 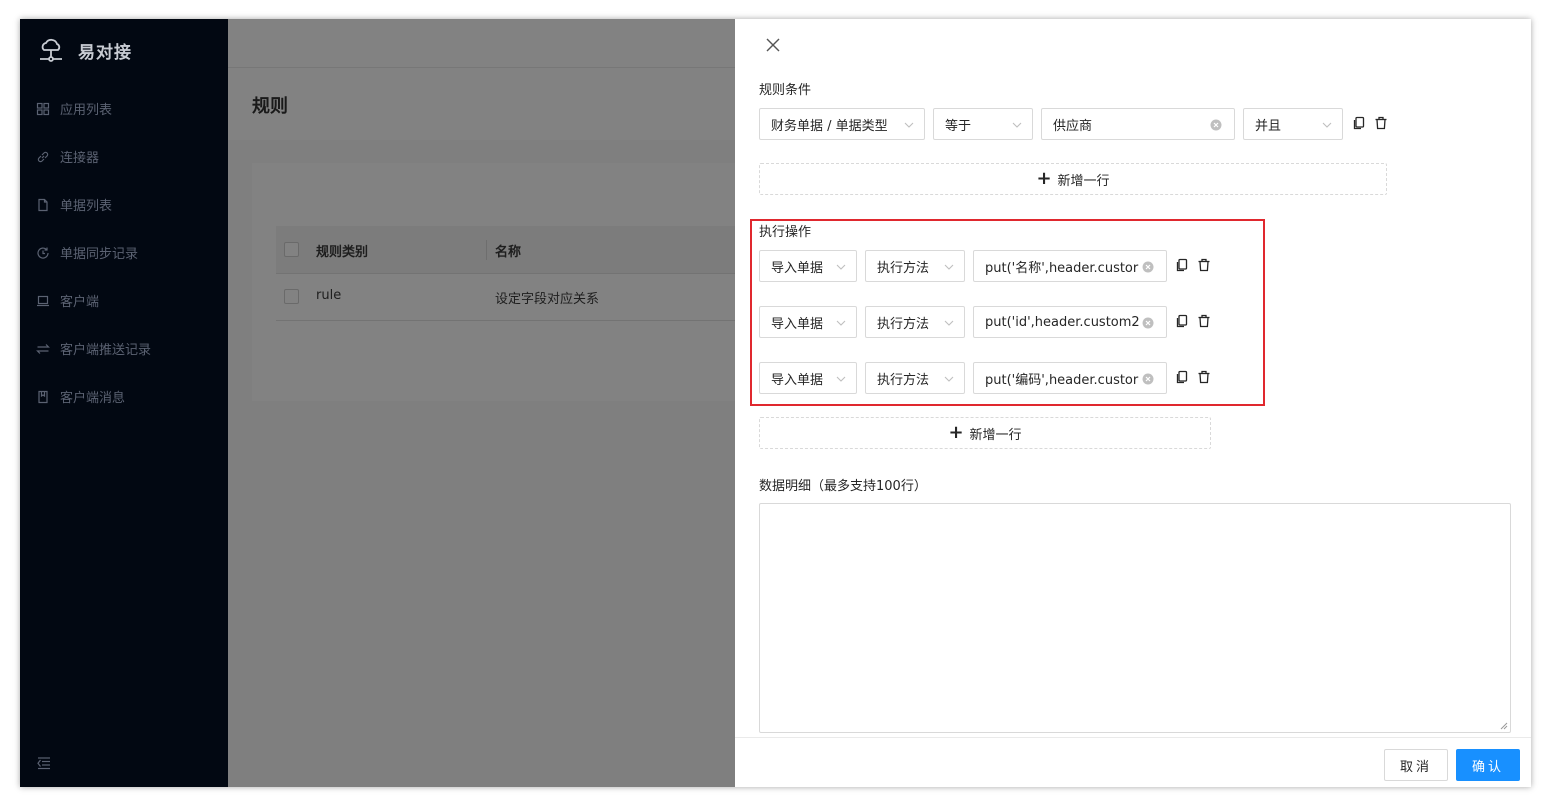 I want to click on sidebar-item-label: 单据同步记录, so click(x=99, y=254).